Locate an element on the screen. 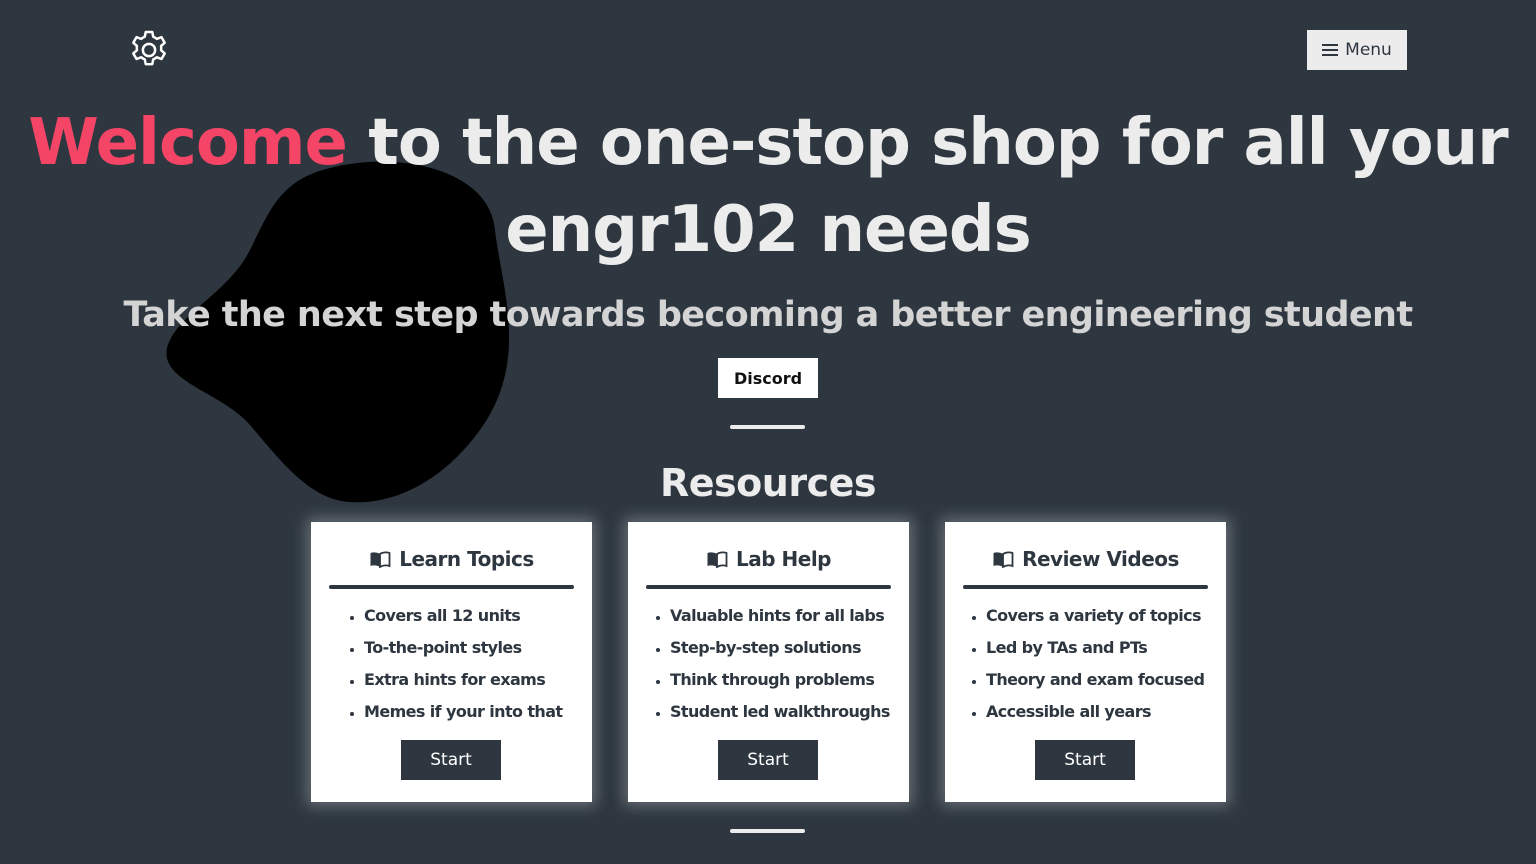  hamburger-icon is located at coordinates (1330, 50).